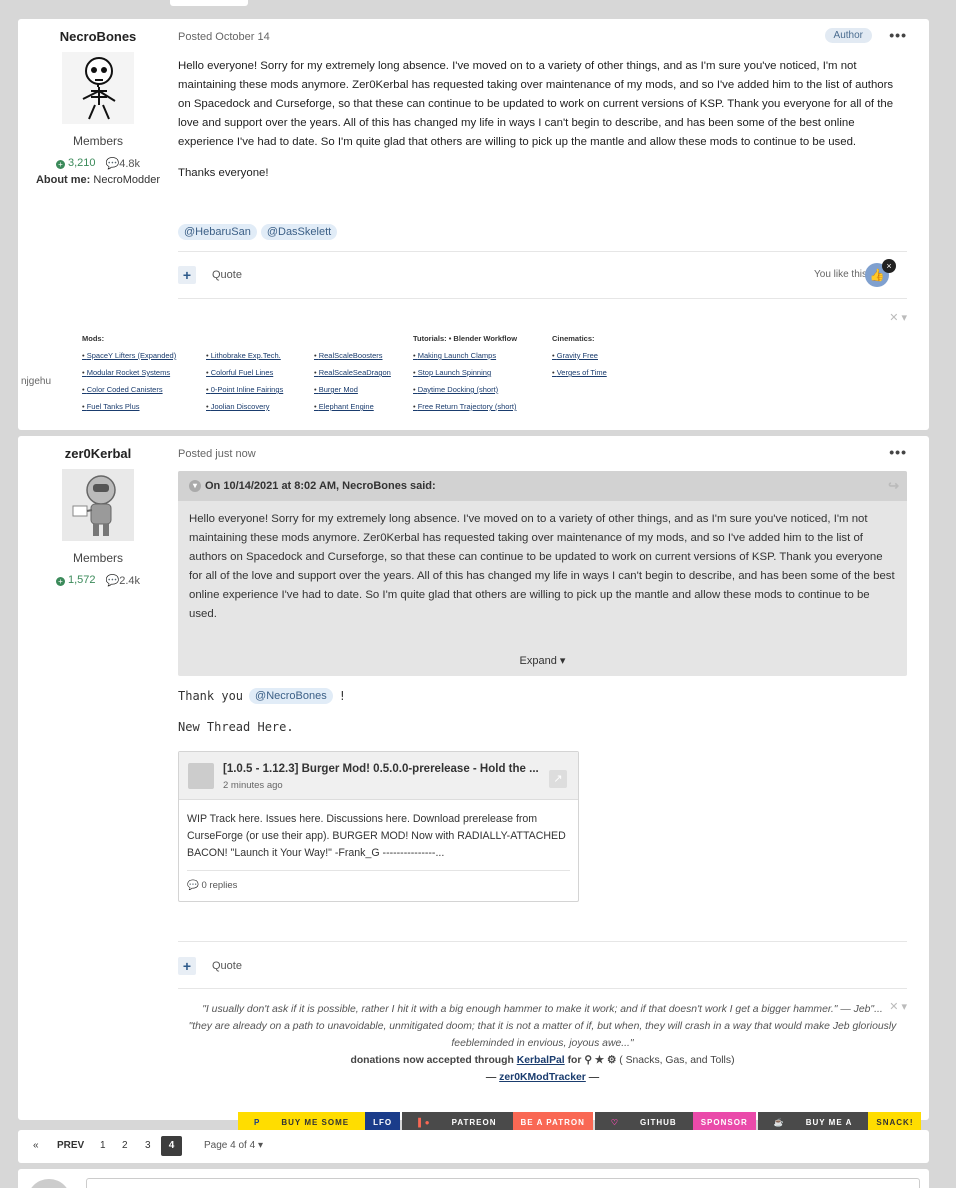  What do you see at coordinates (266, 340) in the screenshot?
I see `signature-column-header` at bounding box center [266, 340].